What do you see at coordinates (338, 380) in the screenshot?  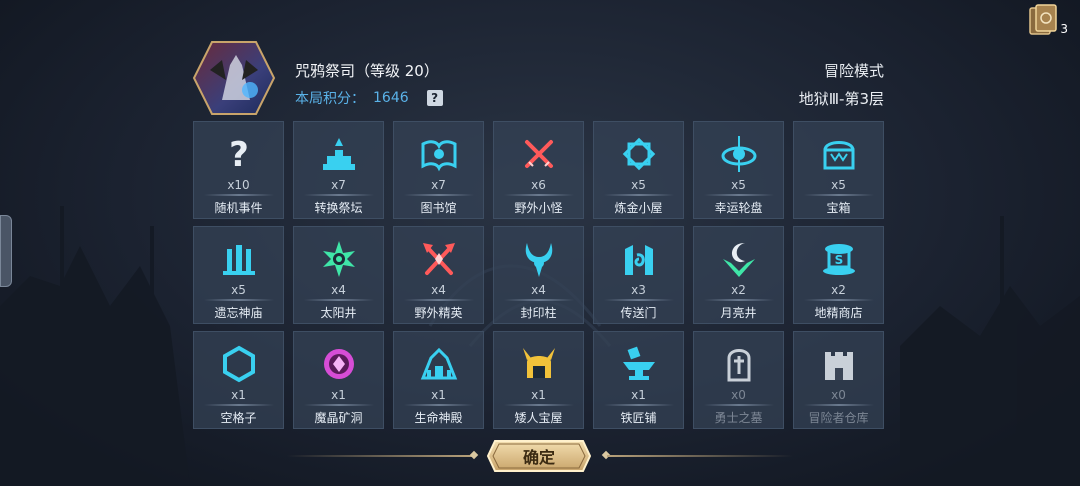 I see `tile-crystal-mine: x1 魔晶矿洞` at bounding box center [338, 380].